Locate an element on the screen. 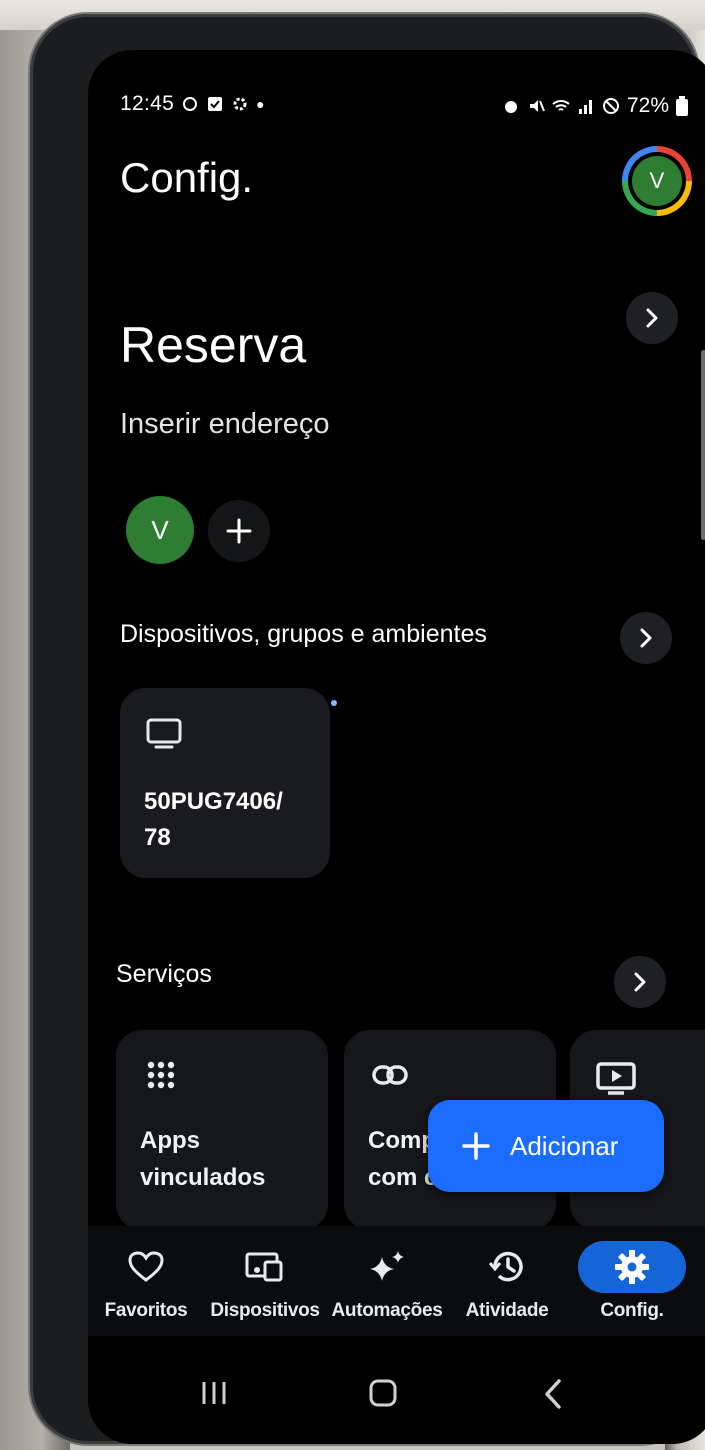 This screenshot has height=1450, width=705. home-name: Reserva is located at coordinates (213, 345).